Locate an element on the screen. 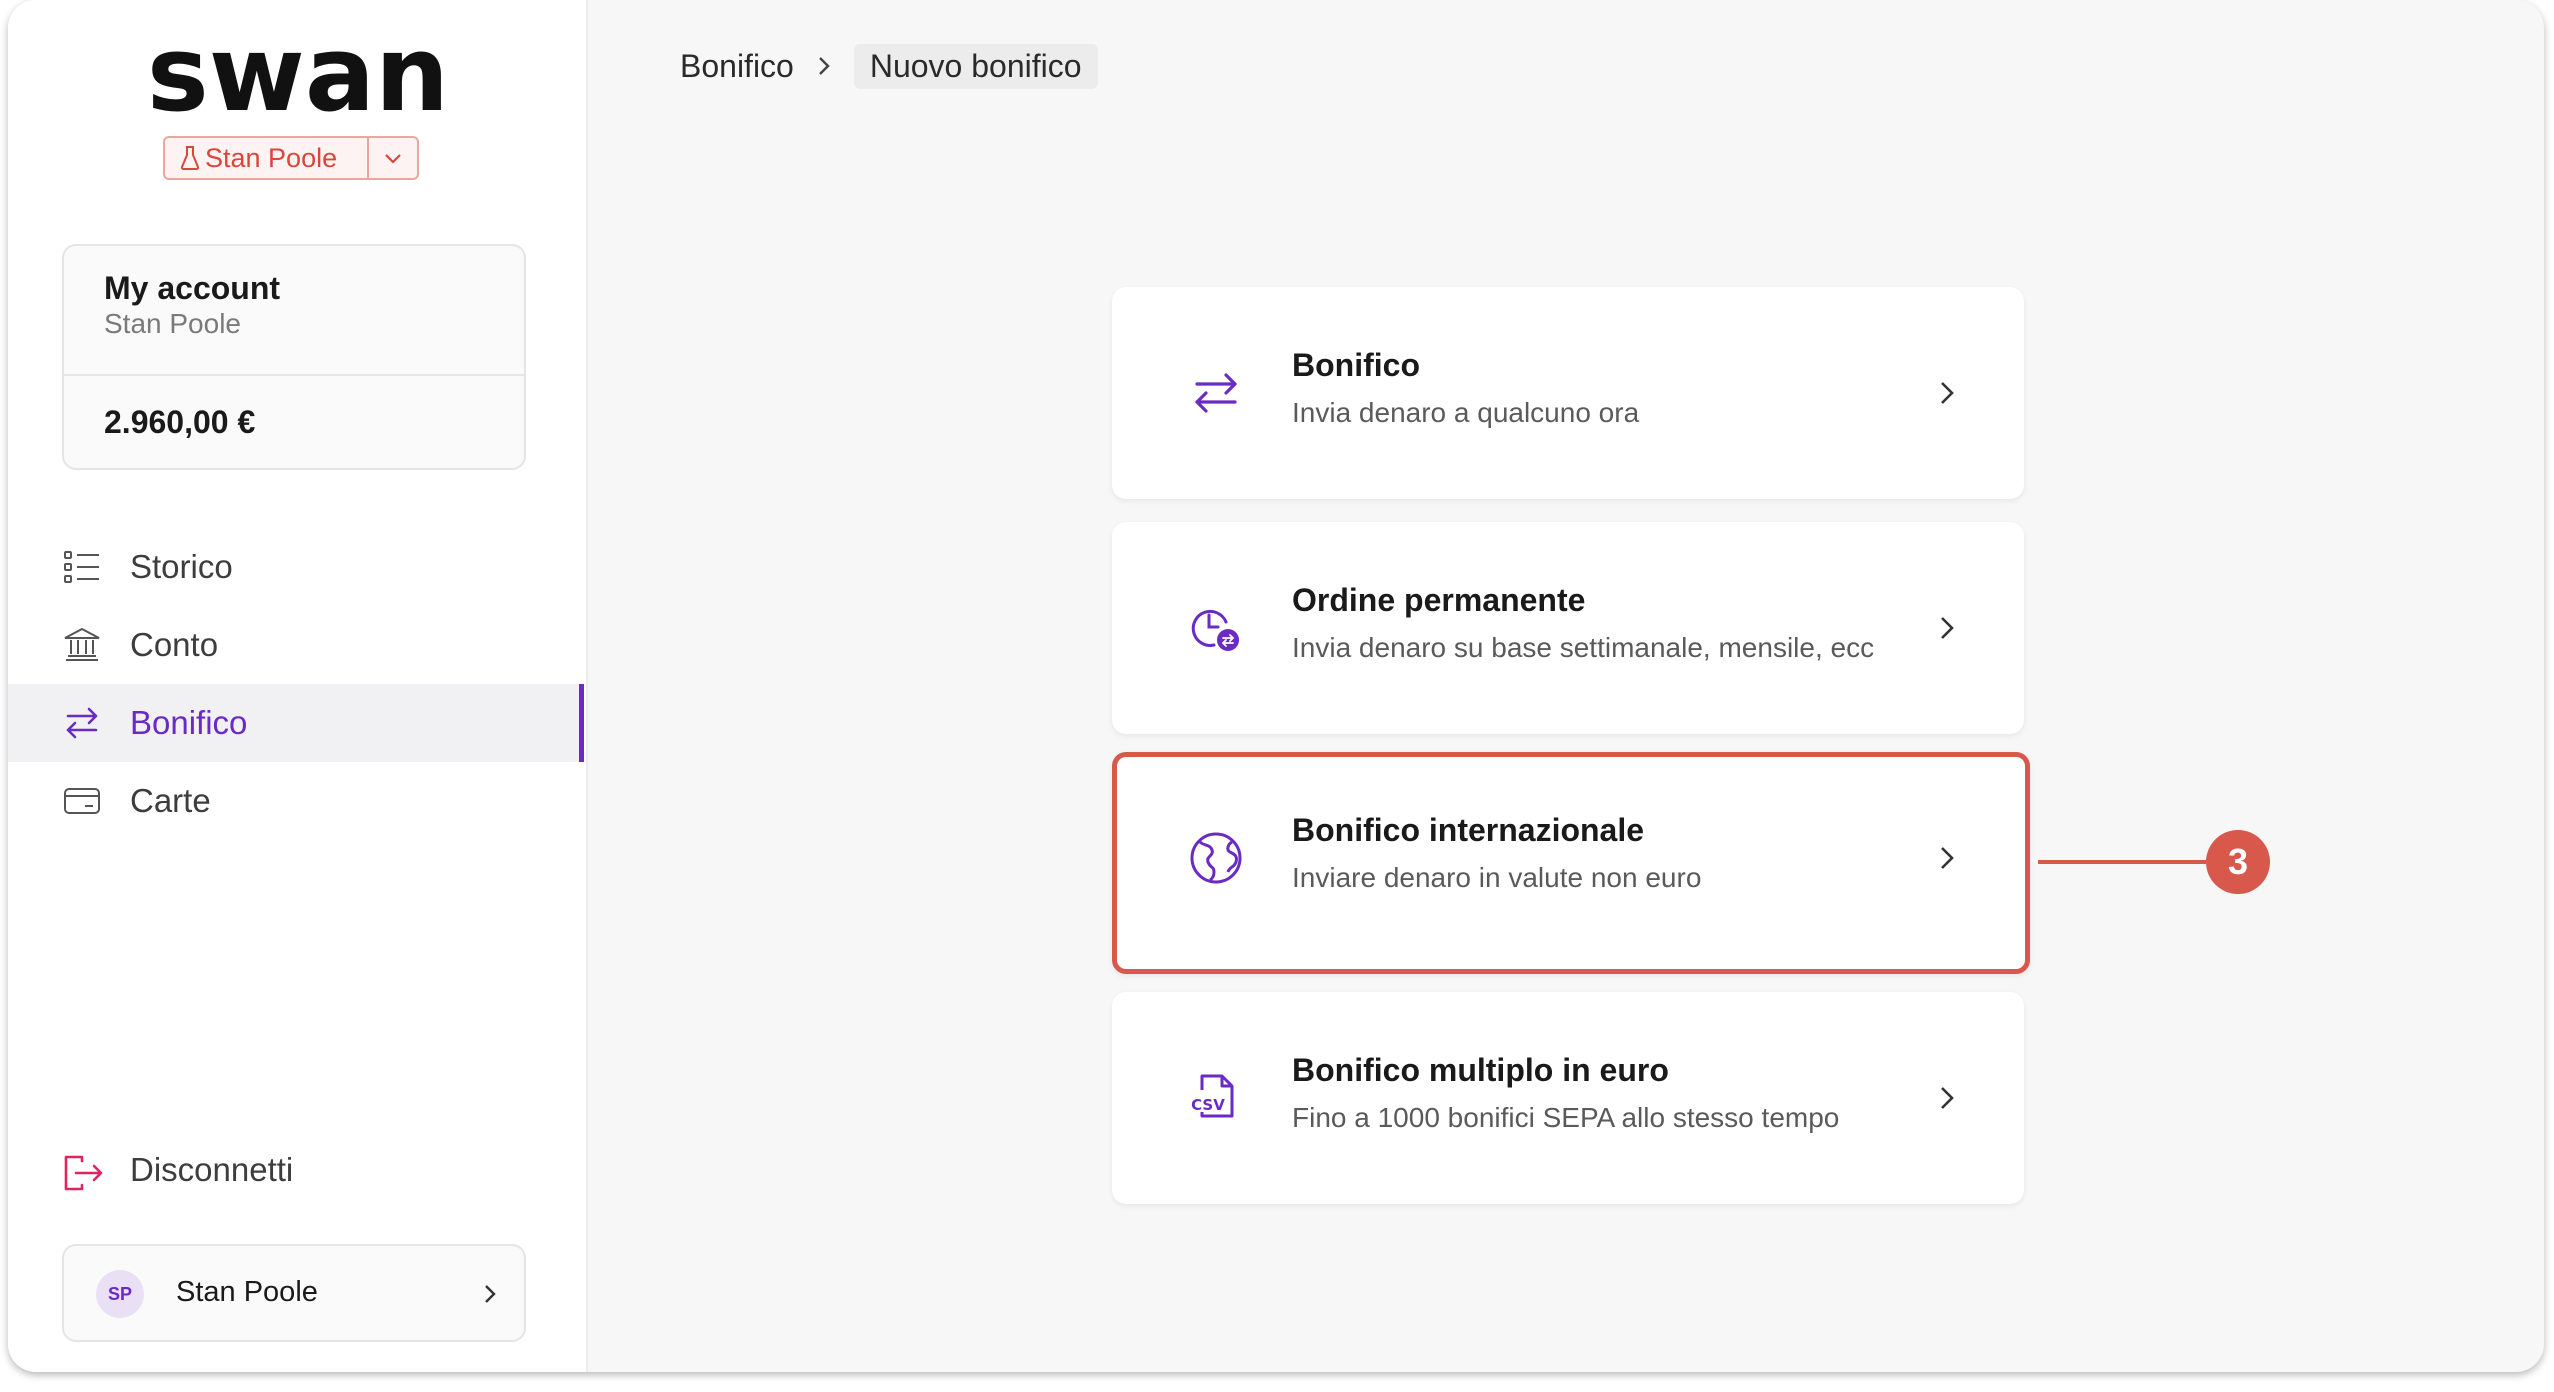 This screenshot has width=2554, height=1392. disconnect-label: Disconnetti is located at coordinates (212, 1169).